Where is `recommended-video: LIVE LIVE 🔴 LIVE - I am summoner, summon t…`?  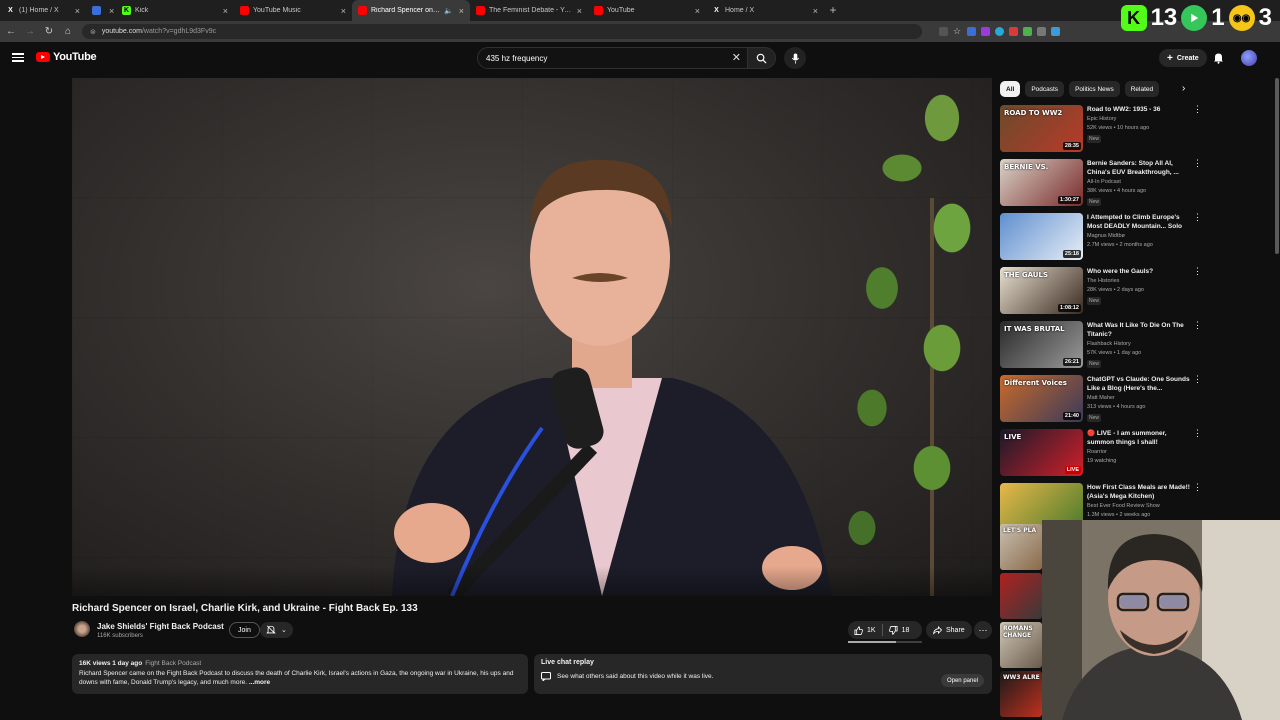 recommended-video: LIVE LIVE 🔴 LIVE - I am summoner, summon t… is located at coordinates (1102, 453).